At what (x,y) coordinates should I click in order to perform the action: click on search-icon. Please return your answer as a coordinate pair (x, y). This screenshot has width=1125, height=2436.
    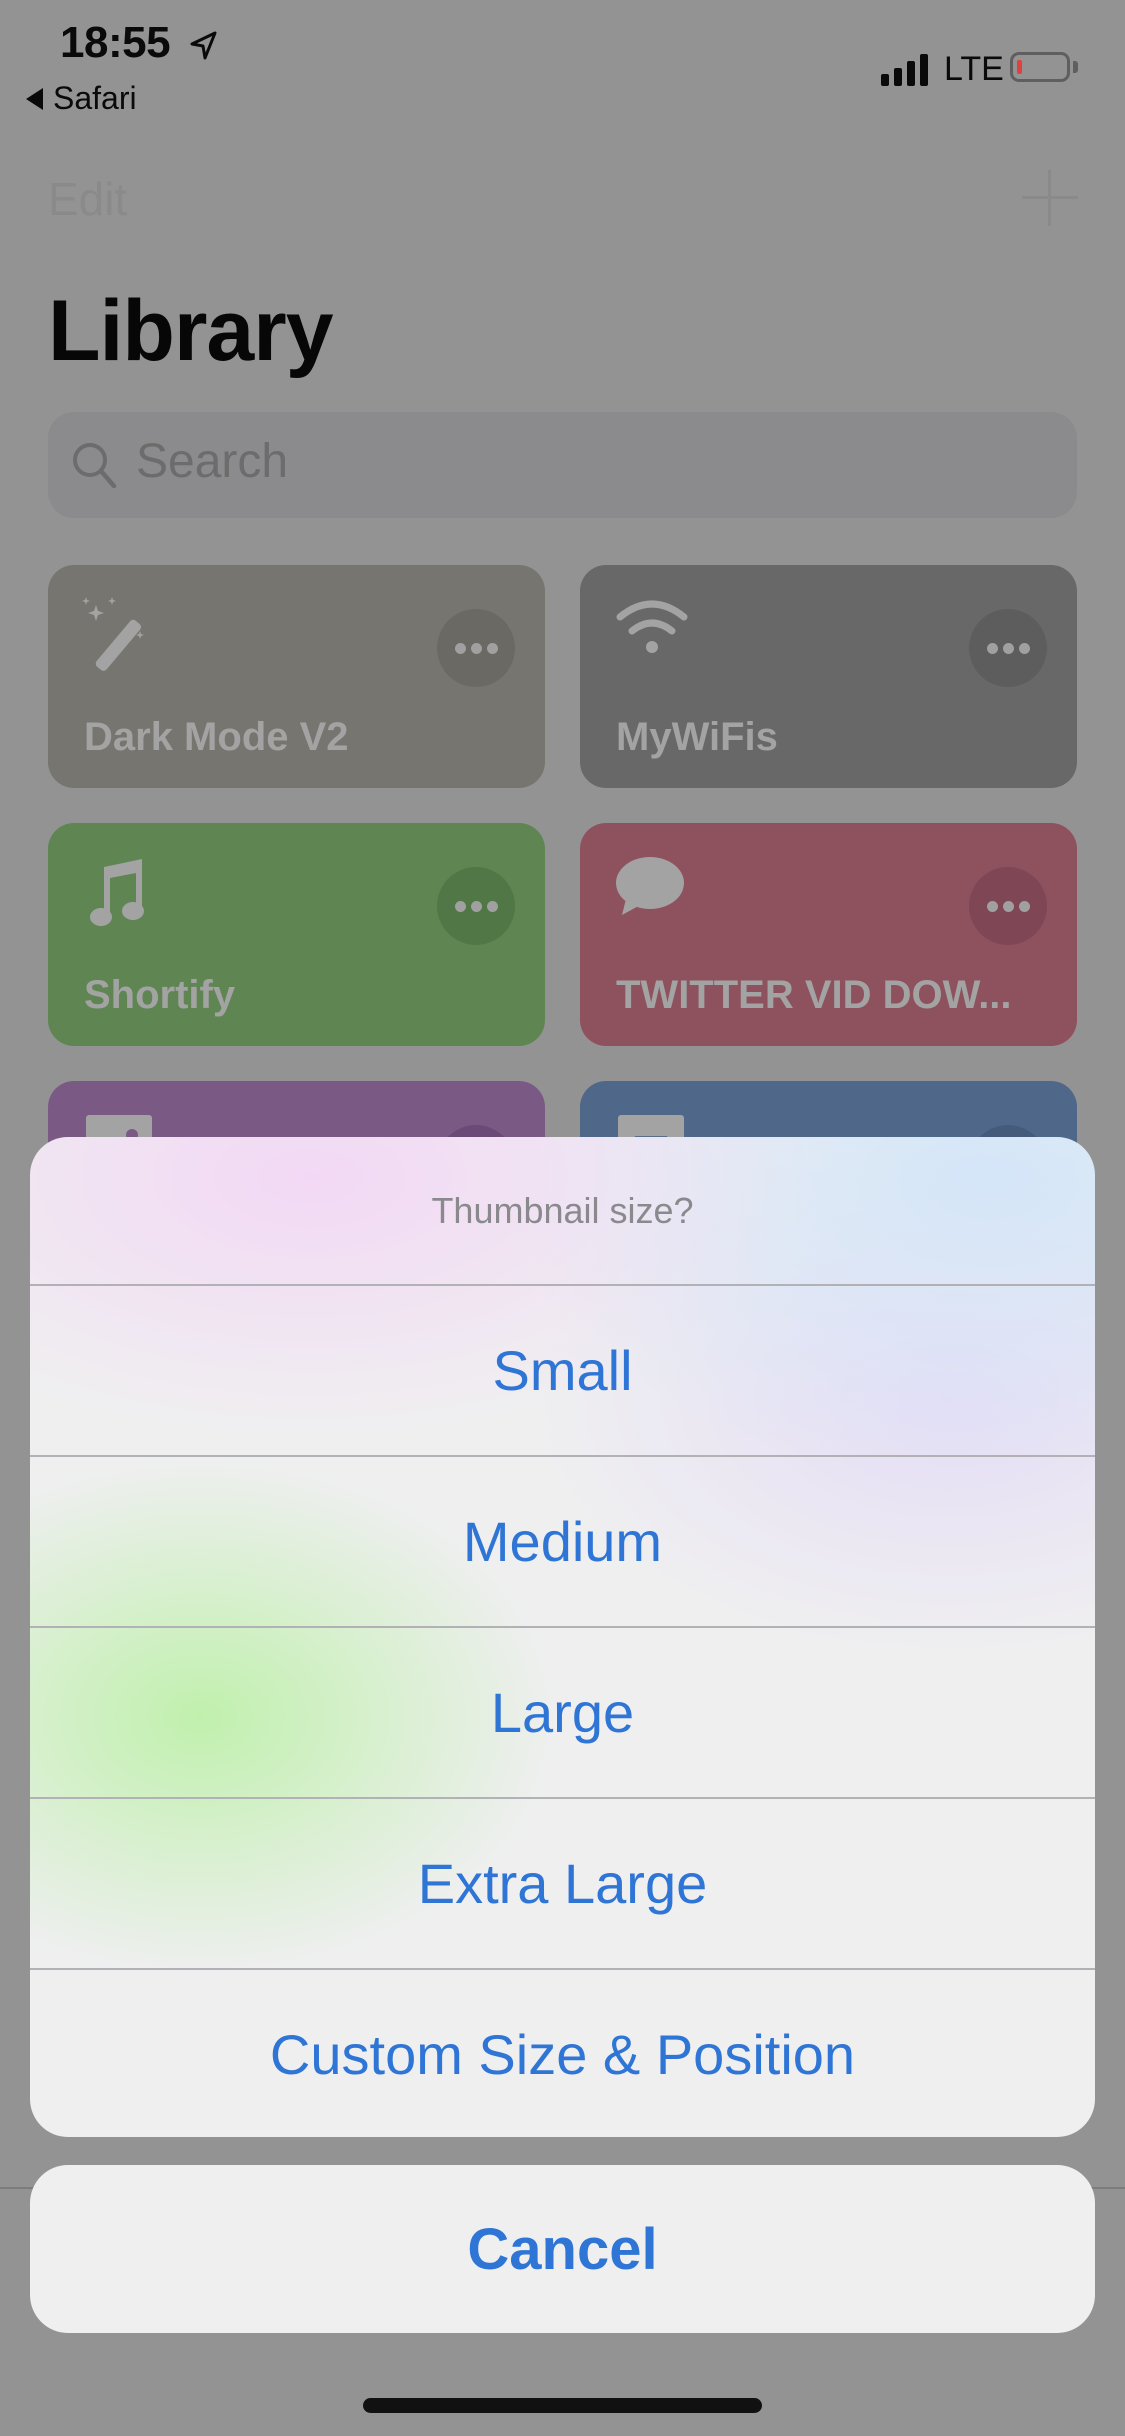
    Looking at the image, I should click on (95, 466).